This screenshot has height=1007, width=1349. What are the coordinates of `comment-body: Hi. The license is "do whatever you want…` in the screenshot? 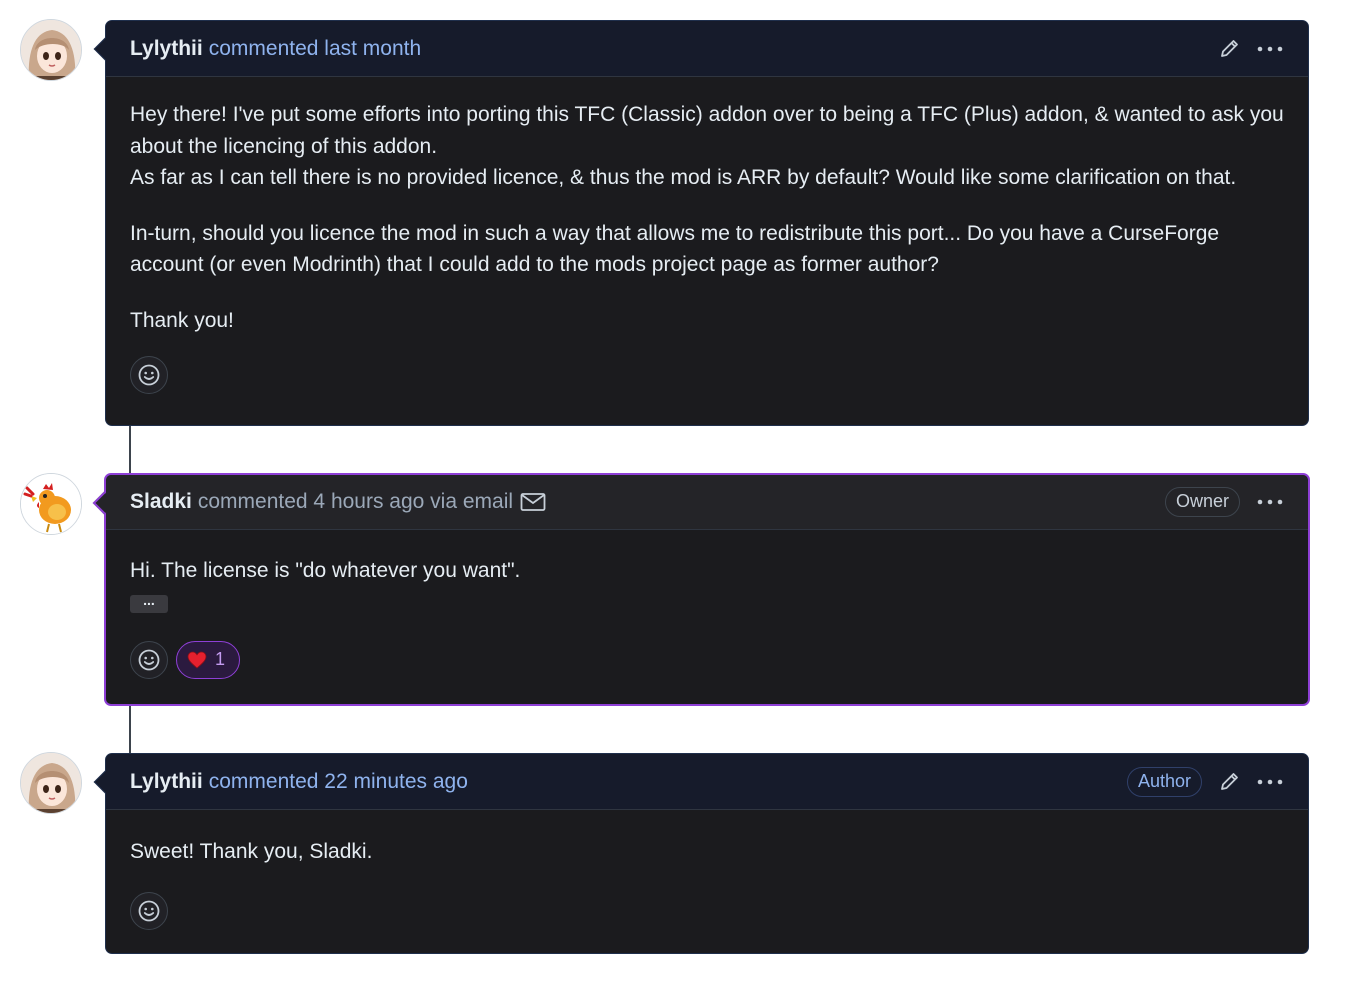 It's located at (707, 571).